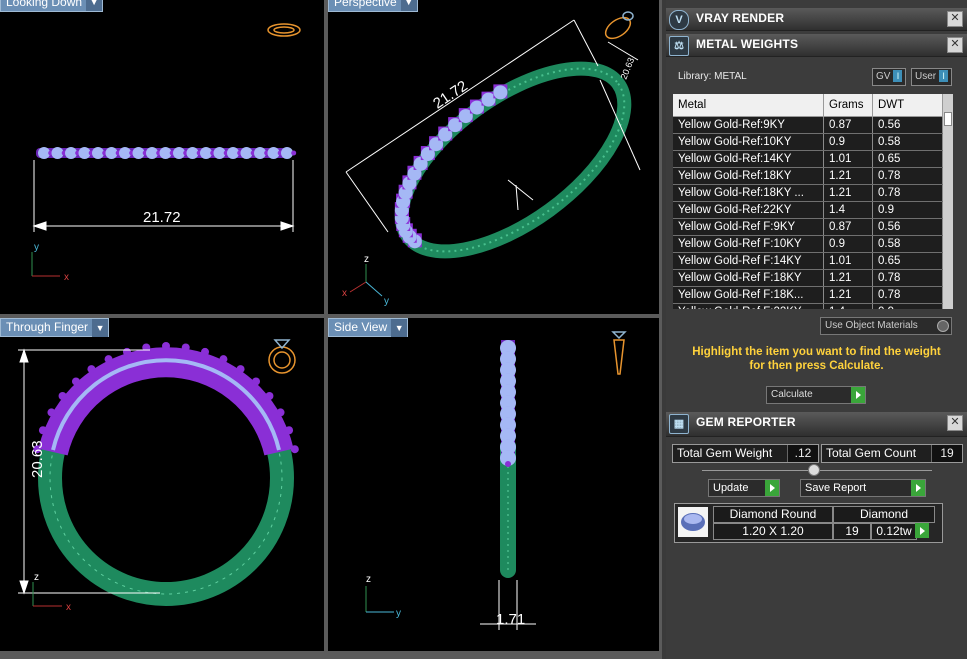 Image resolution: width=967 pixels, height=659 pixels. Describe the element at coordinates (922, 530) in the screenshot. I see `gem-detail-button` at that location.